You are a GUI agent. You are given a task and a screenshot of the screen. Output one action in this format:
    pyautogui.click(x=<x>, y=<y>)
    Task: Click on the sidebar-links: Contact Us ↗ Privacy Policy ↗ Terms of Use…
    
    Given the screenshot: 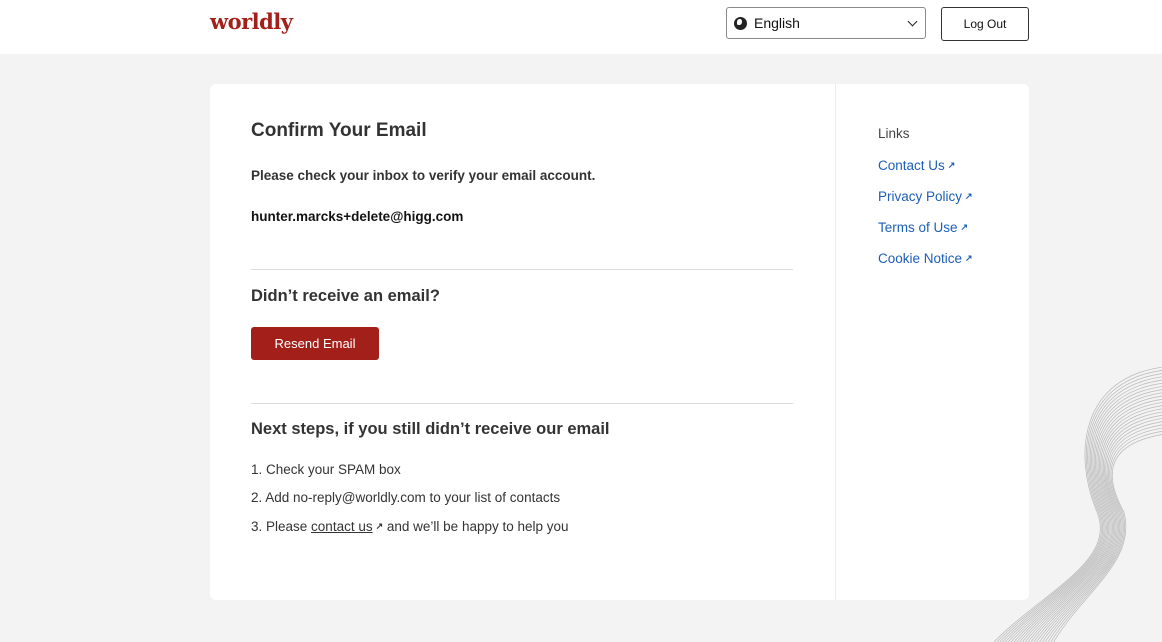 What is the action you would take?
    pyautogui.click(x=925, y=215)
    